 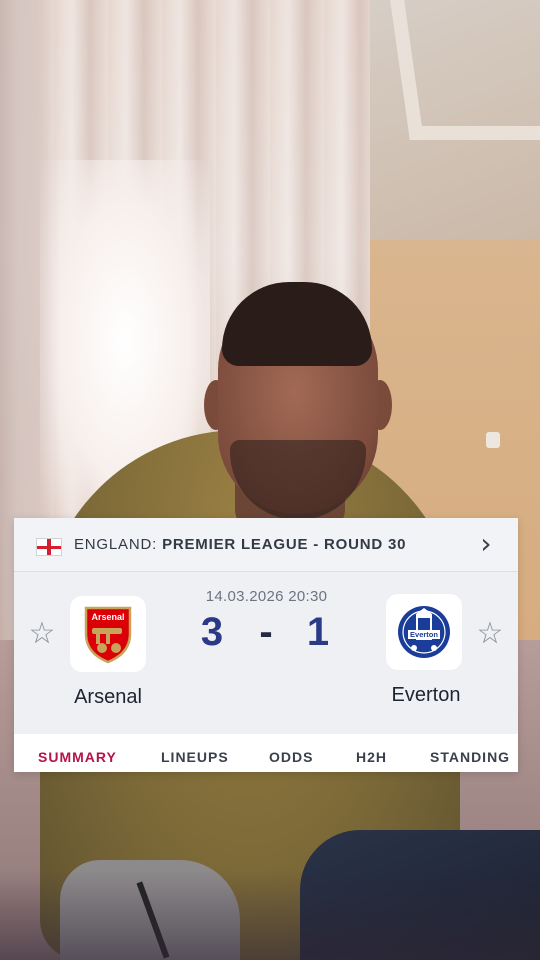 I want to click on competition-title: ENGLAND: PREMIER LEAGUE - ROUND 30, so click(x=240, y=544).